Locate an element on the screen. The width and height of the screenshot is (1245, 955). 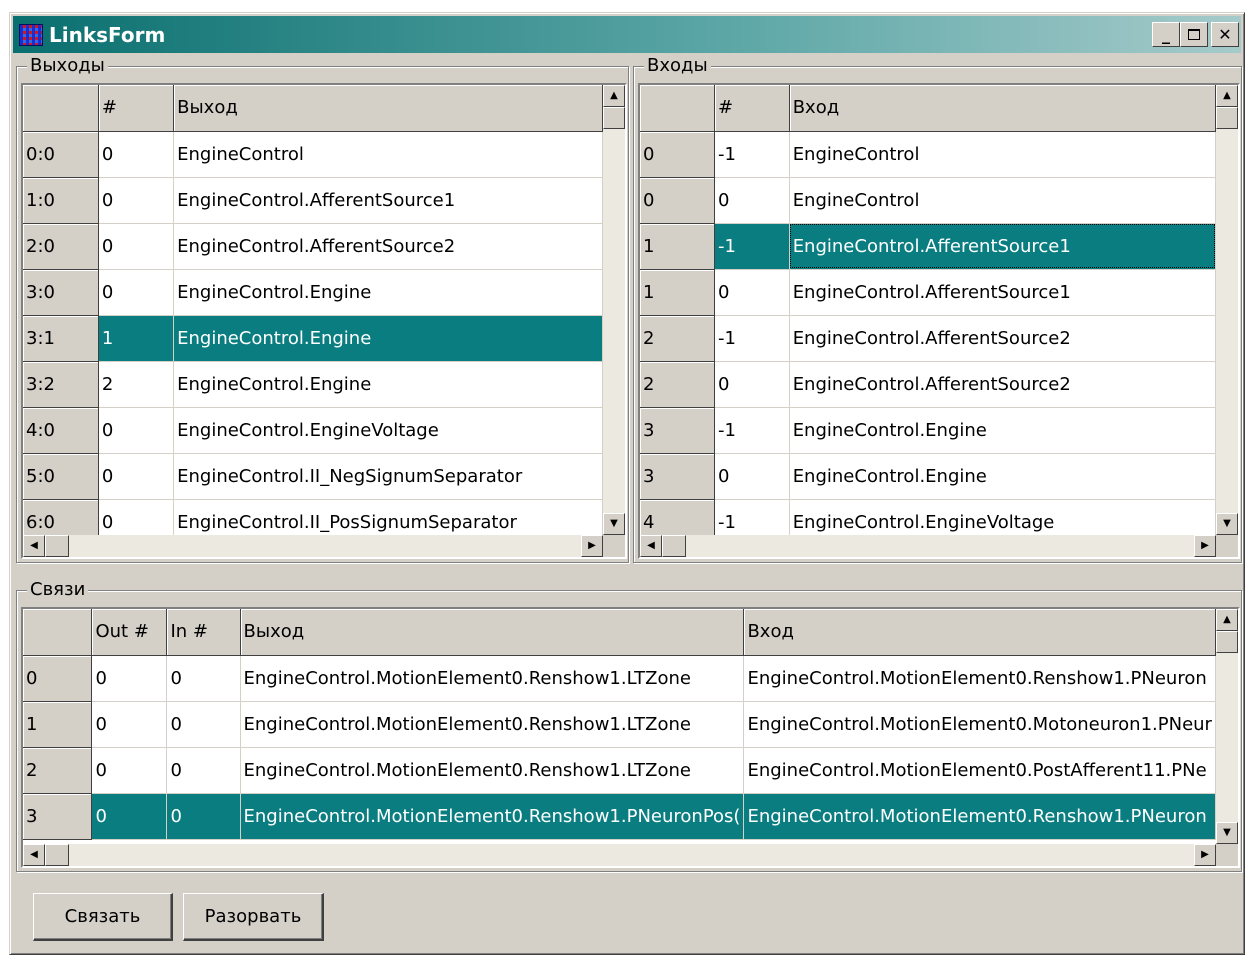
links-vscroll-thumb is located at coordinates (1227, 642).